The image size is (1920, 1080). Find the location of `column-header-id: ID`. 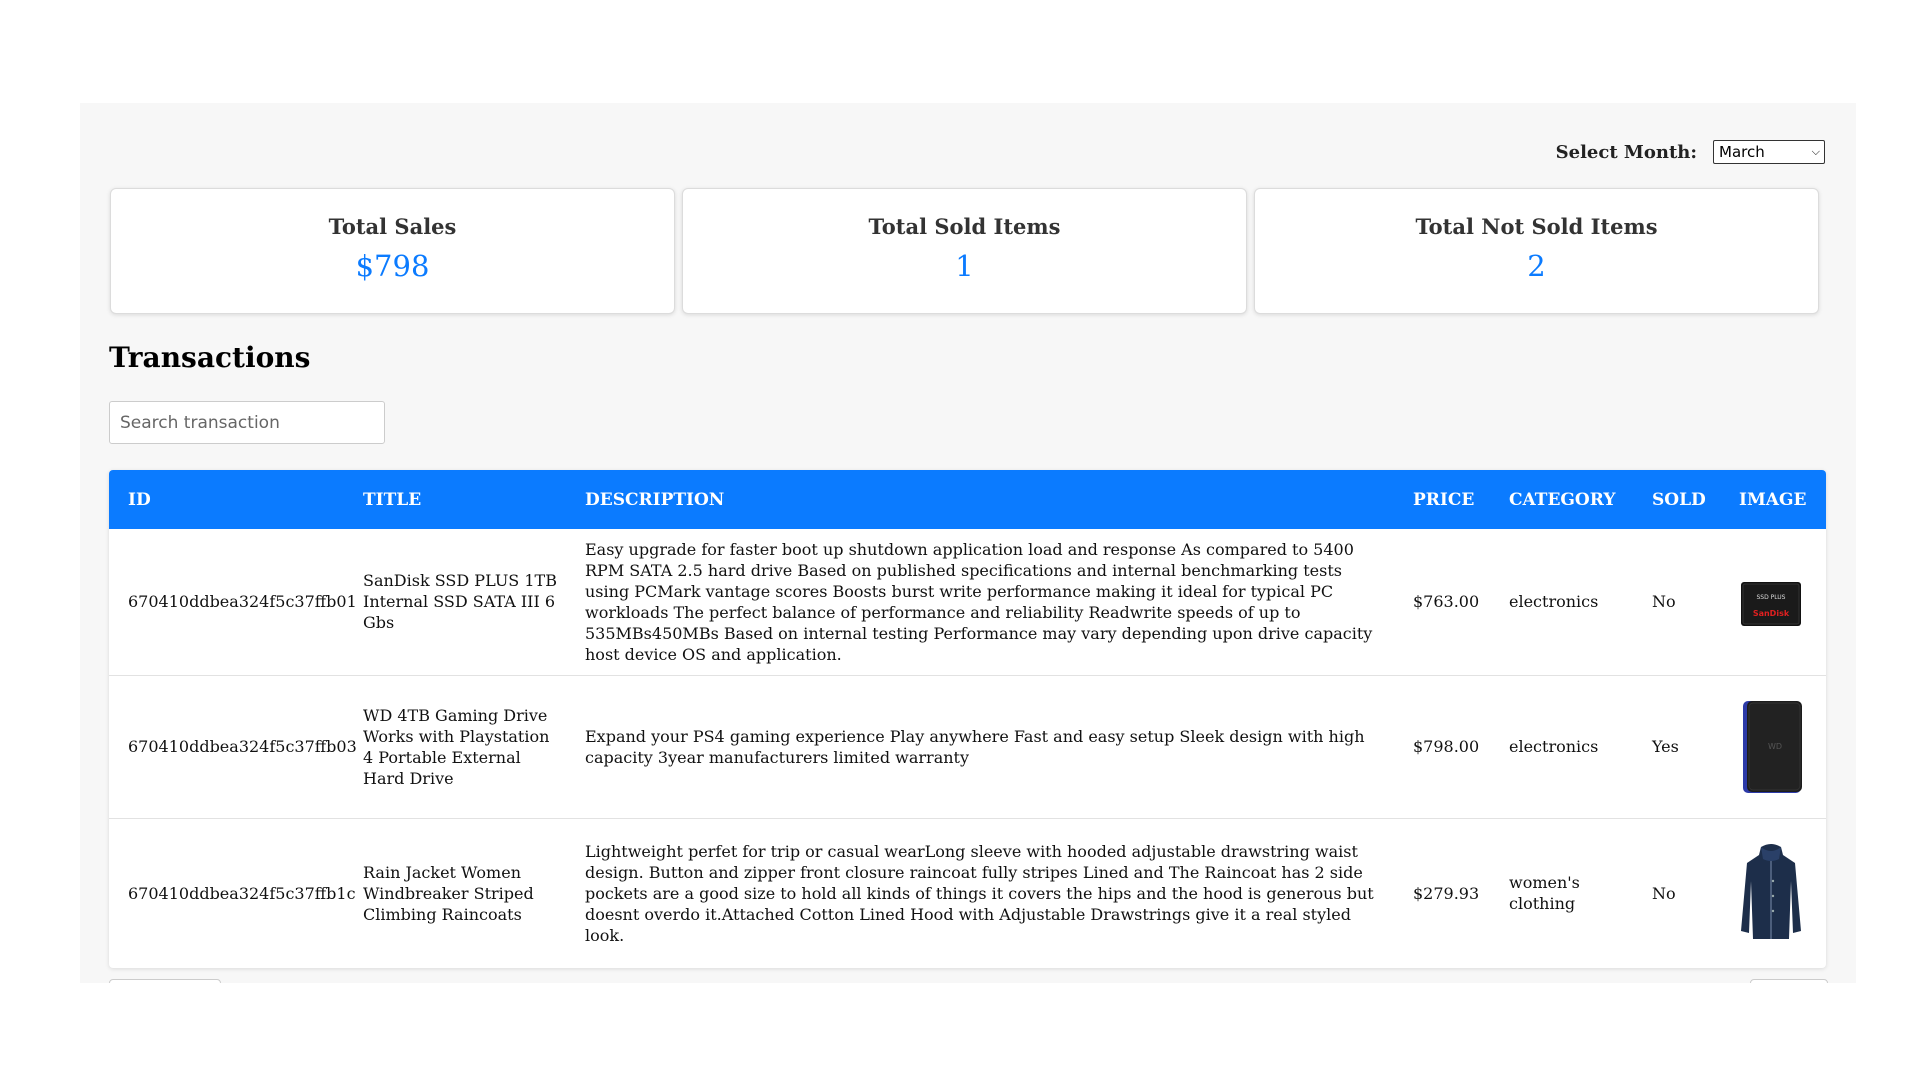

column-header-id: ID is located at coordinates (226, 499).